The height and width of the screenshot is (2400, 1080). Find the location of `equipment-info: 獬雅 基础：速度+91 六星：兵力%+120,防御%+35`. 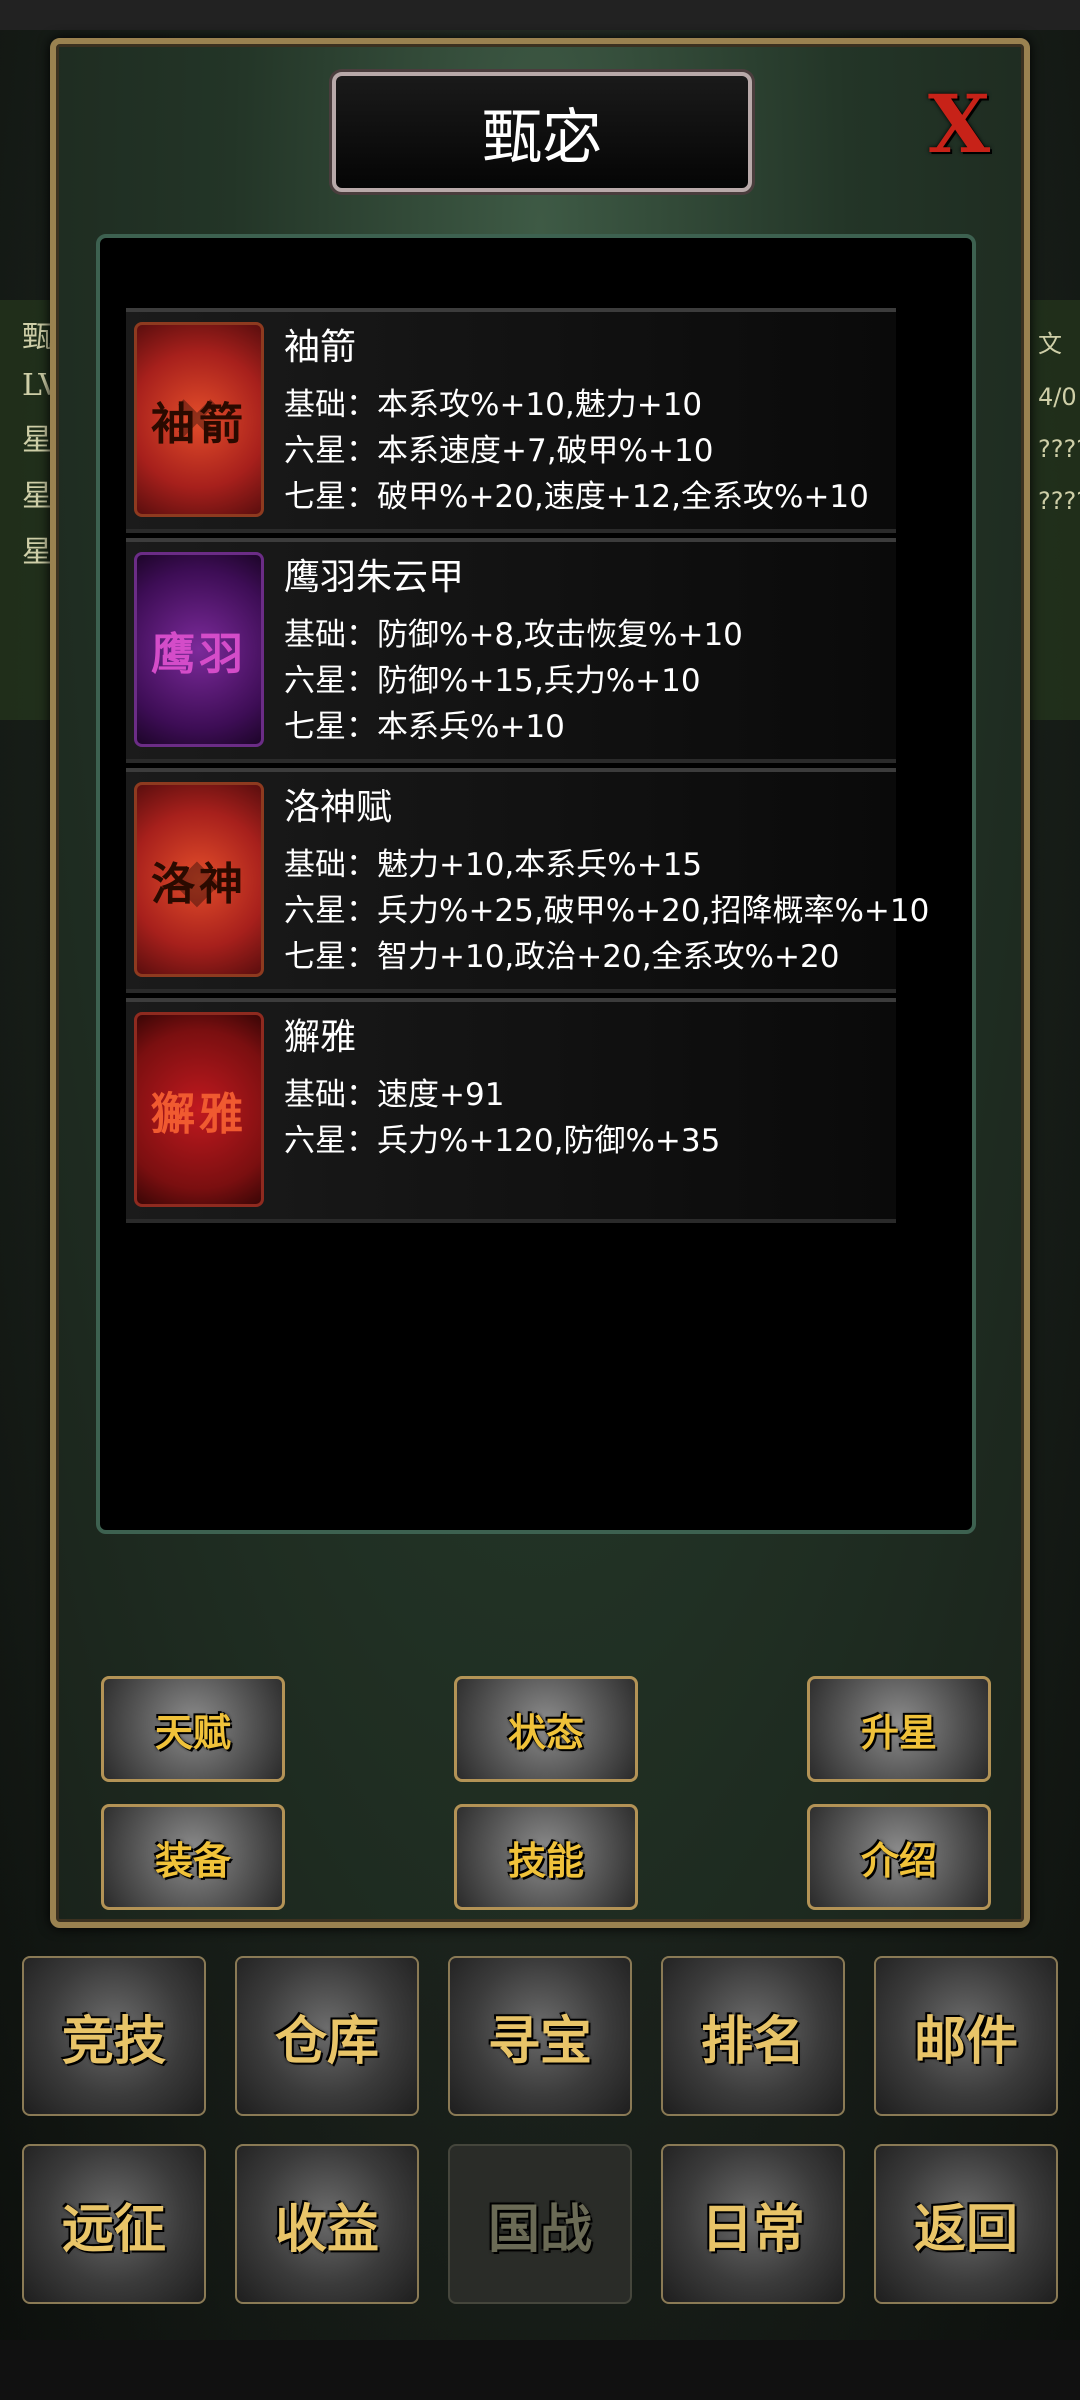

equipment-info: 獬雅 基础：速度+91 六星：兵力%+120,防御%+35 is located at coordinates (502, 1115).